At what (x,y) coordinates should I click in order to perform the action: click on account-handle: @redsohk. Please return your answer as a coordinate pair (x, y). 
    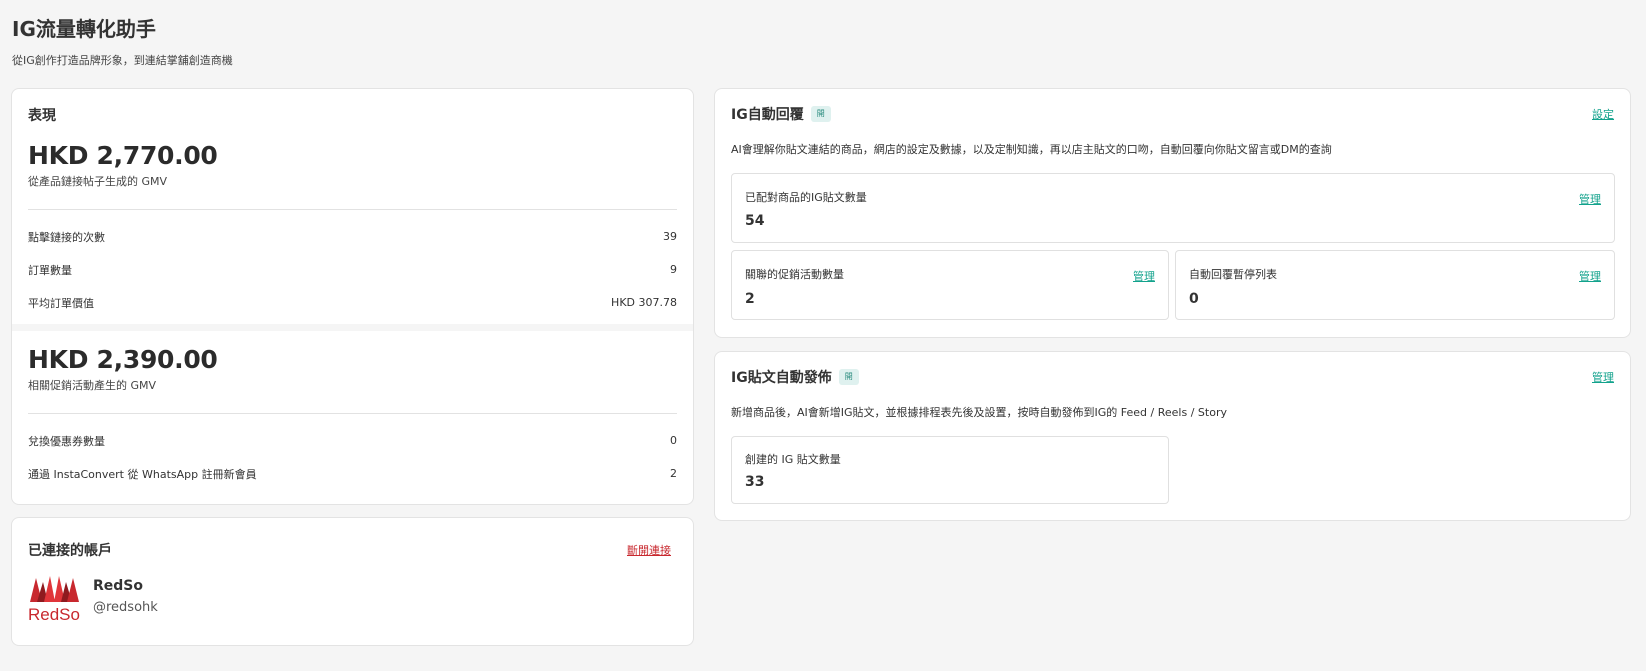
    Looking at the image, I should click on (125, 607).